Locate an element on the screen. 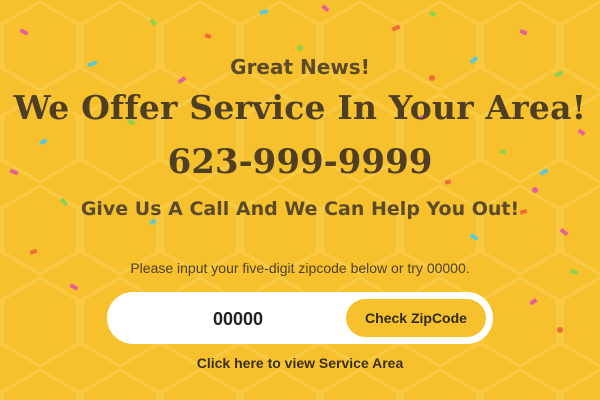 Image resolution: width=600 pixels, height=400 pixels. zipcode-form: Check ZipCode is located at coordinates (300, 318).